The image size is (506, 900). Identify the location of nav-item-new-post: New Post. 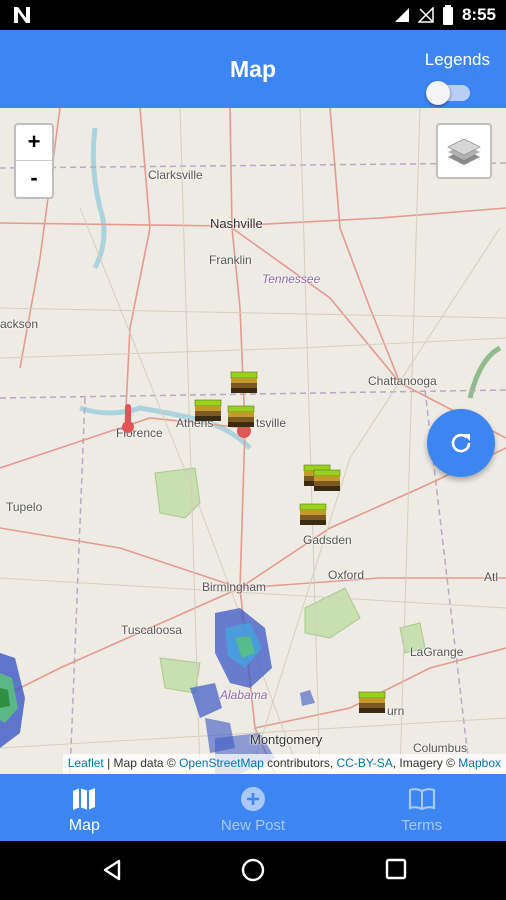
(253, 807).